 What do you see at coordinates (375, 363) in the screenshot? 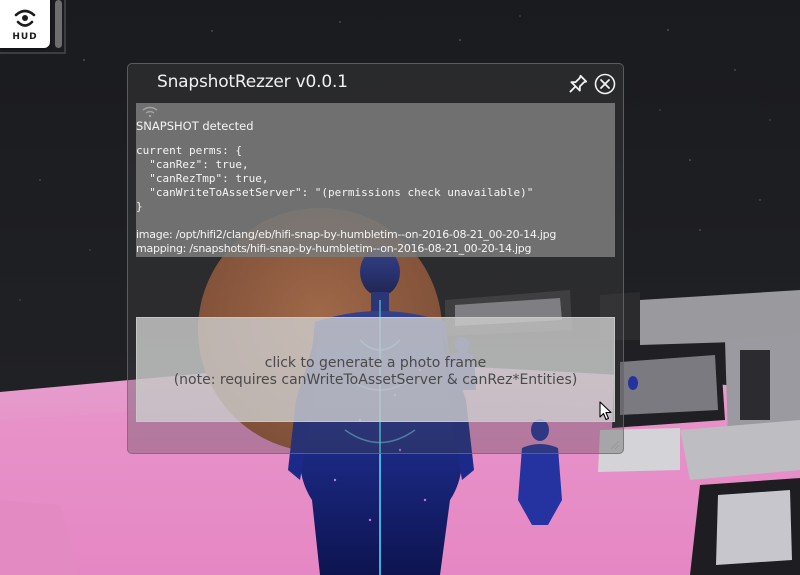
I see `generate-button-label: click to generate a photo frame` at bounding box center [375, 363].